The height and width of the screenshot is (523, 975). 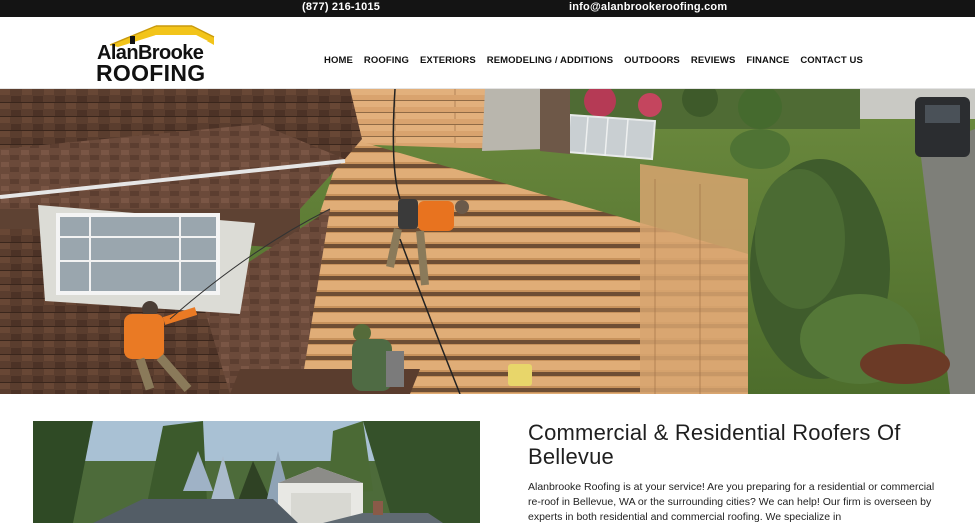 What do you see at coordinates (831, 60) in the screenshot?
I see `nav-contact-us: CONTACT US` at bounding box center [831, 60].